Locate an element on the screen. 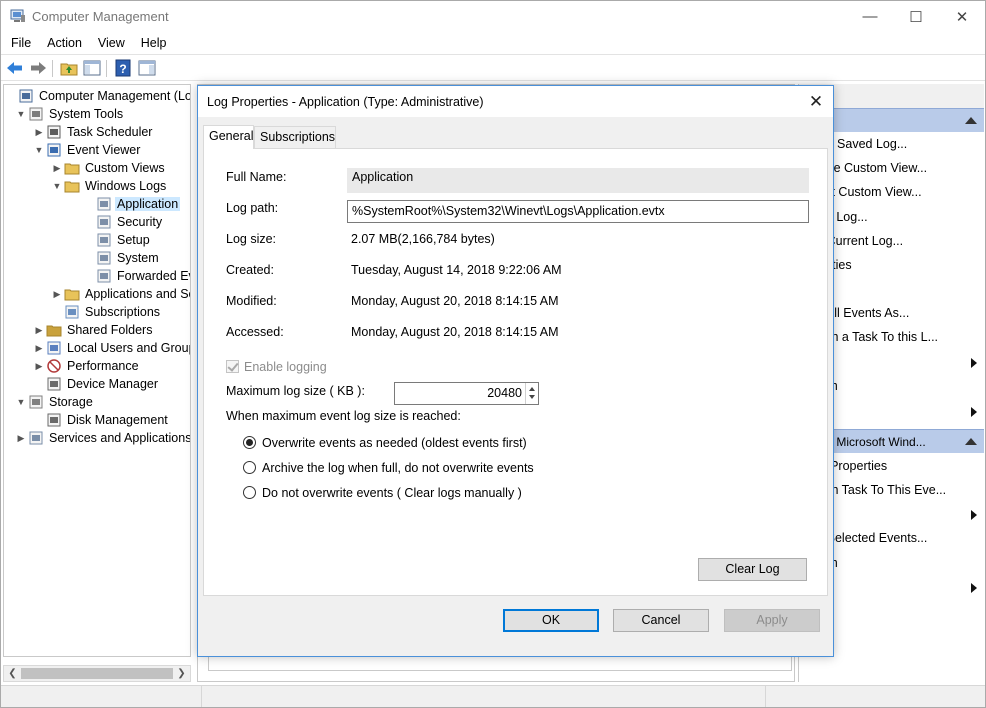  spin-down-icon is located at coordinates (532, 397).